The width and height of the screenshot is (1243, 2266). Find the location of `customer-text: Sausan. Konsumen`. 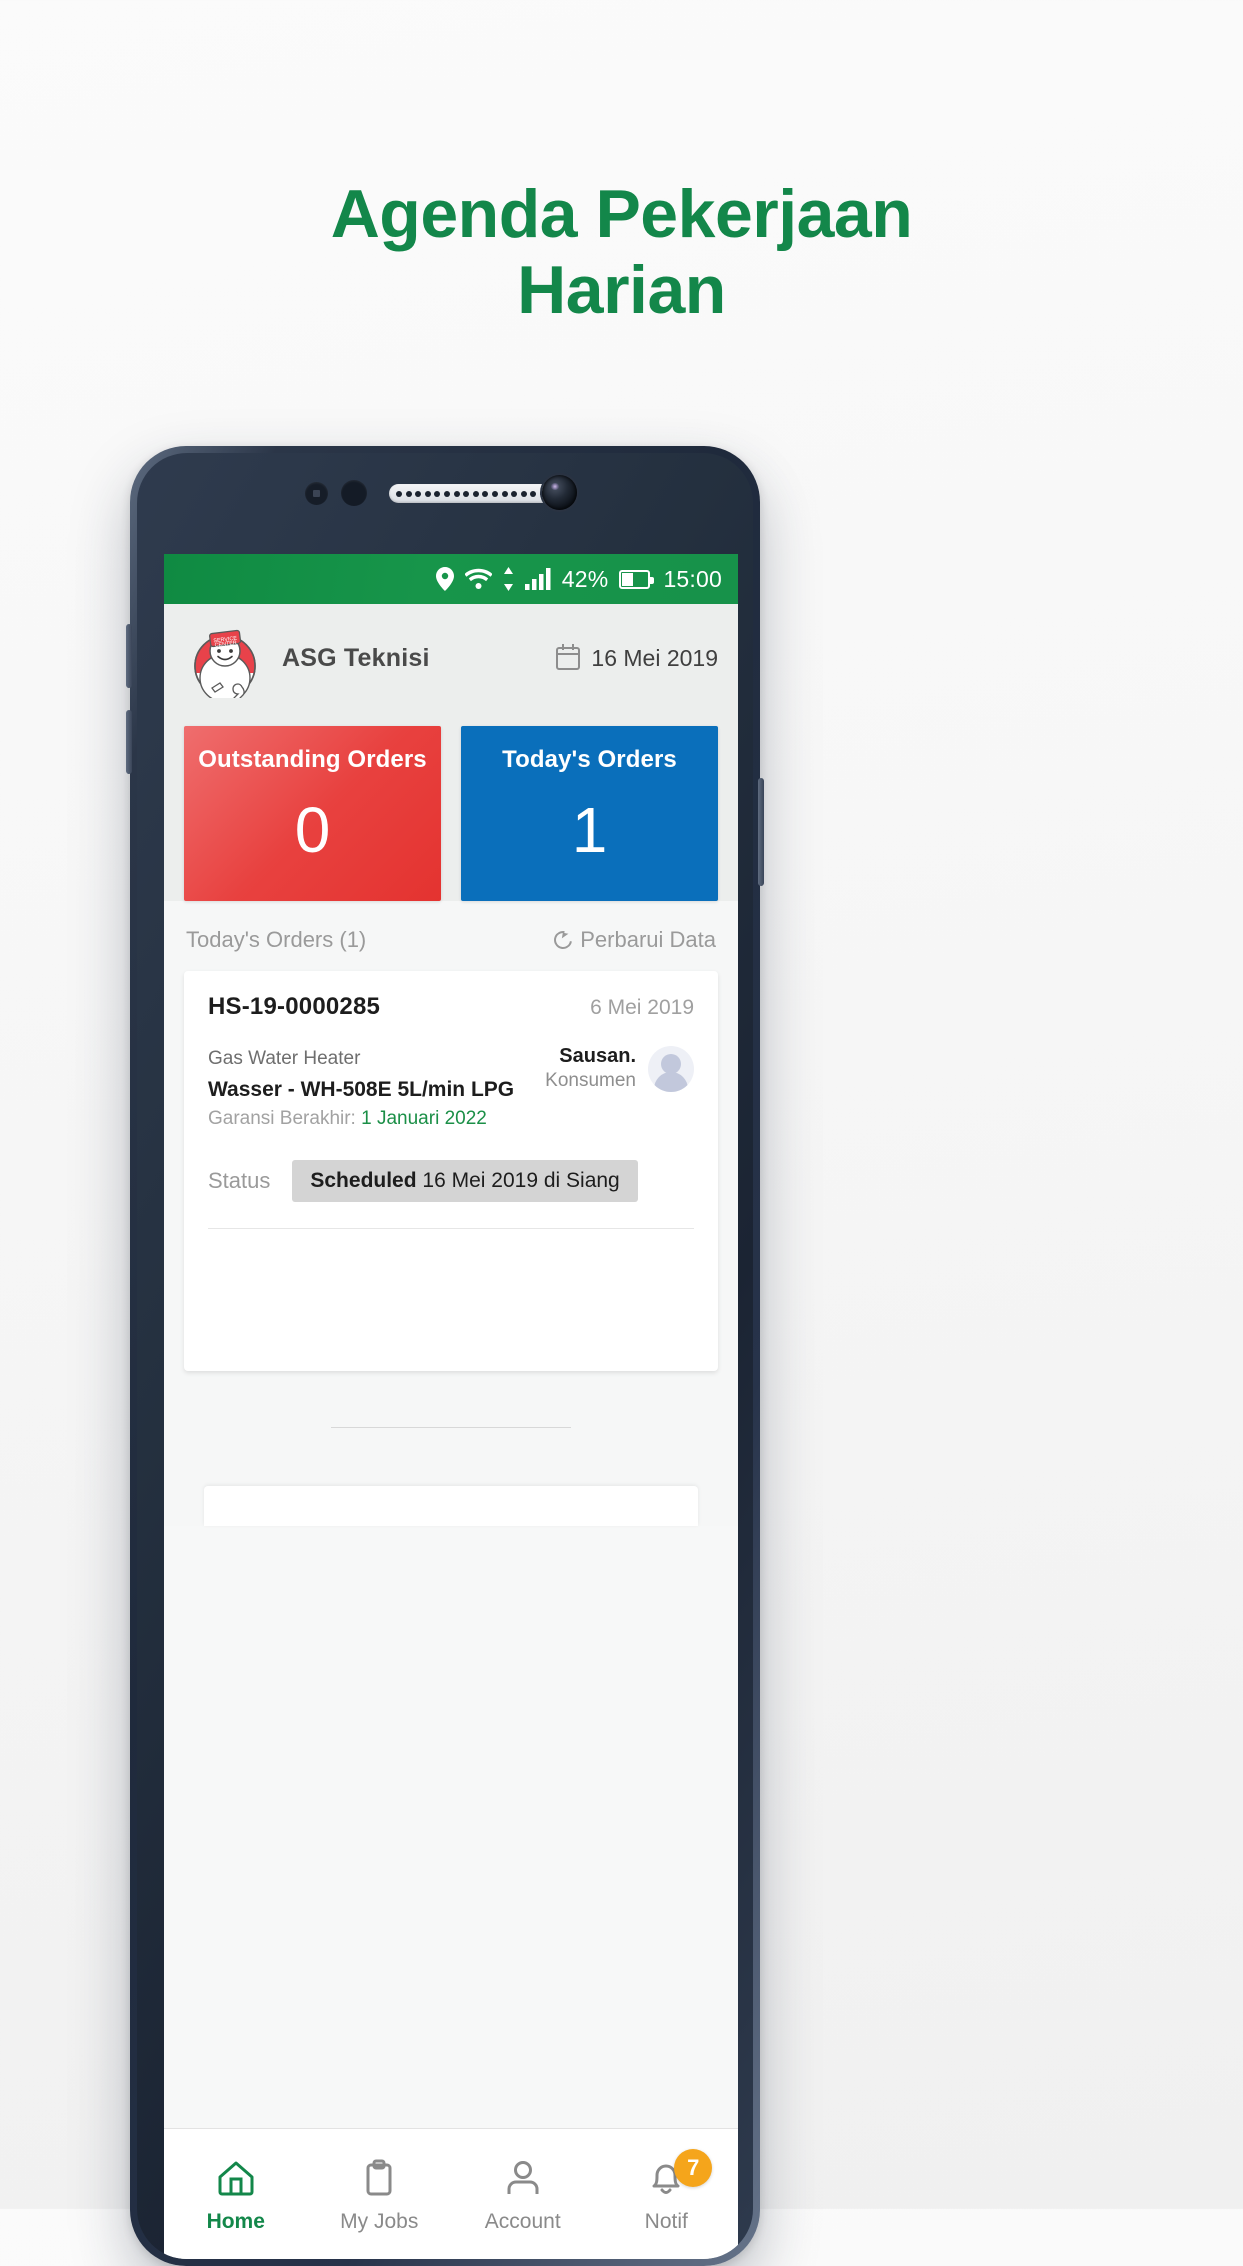

customer-text: Sausan. Konsumen is located at coordinates (590, 1068).